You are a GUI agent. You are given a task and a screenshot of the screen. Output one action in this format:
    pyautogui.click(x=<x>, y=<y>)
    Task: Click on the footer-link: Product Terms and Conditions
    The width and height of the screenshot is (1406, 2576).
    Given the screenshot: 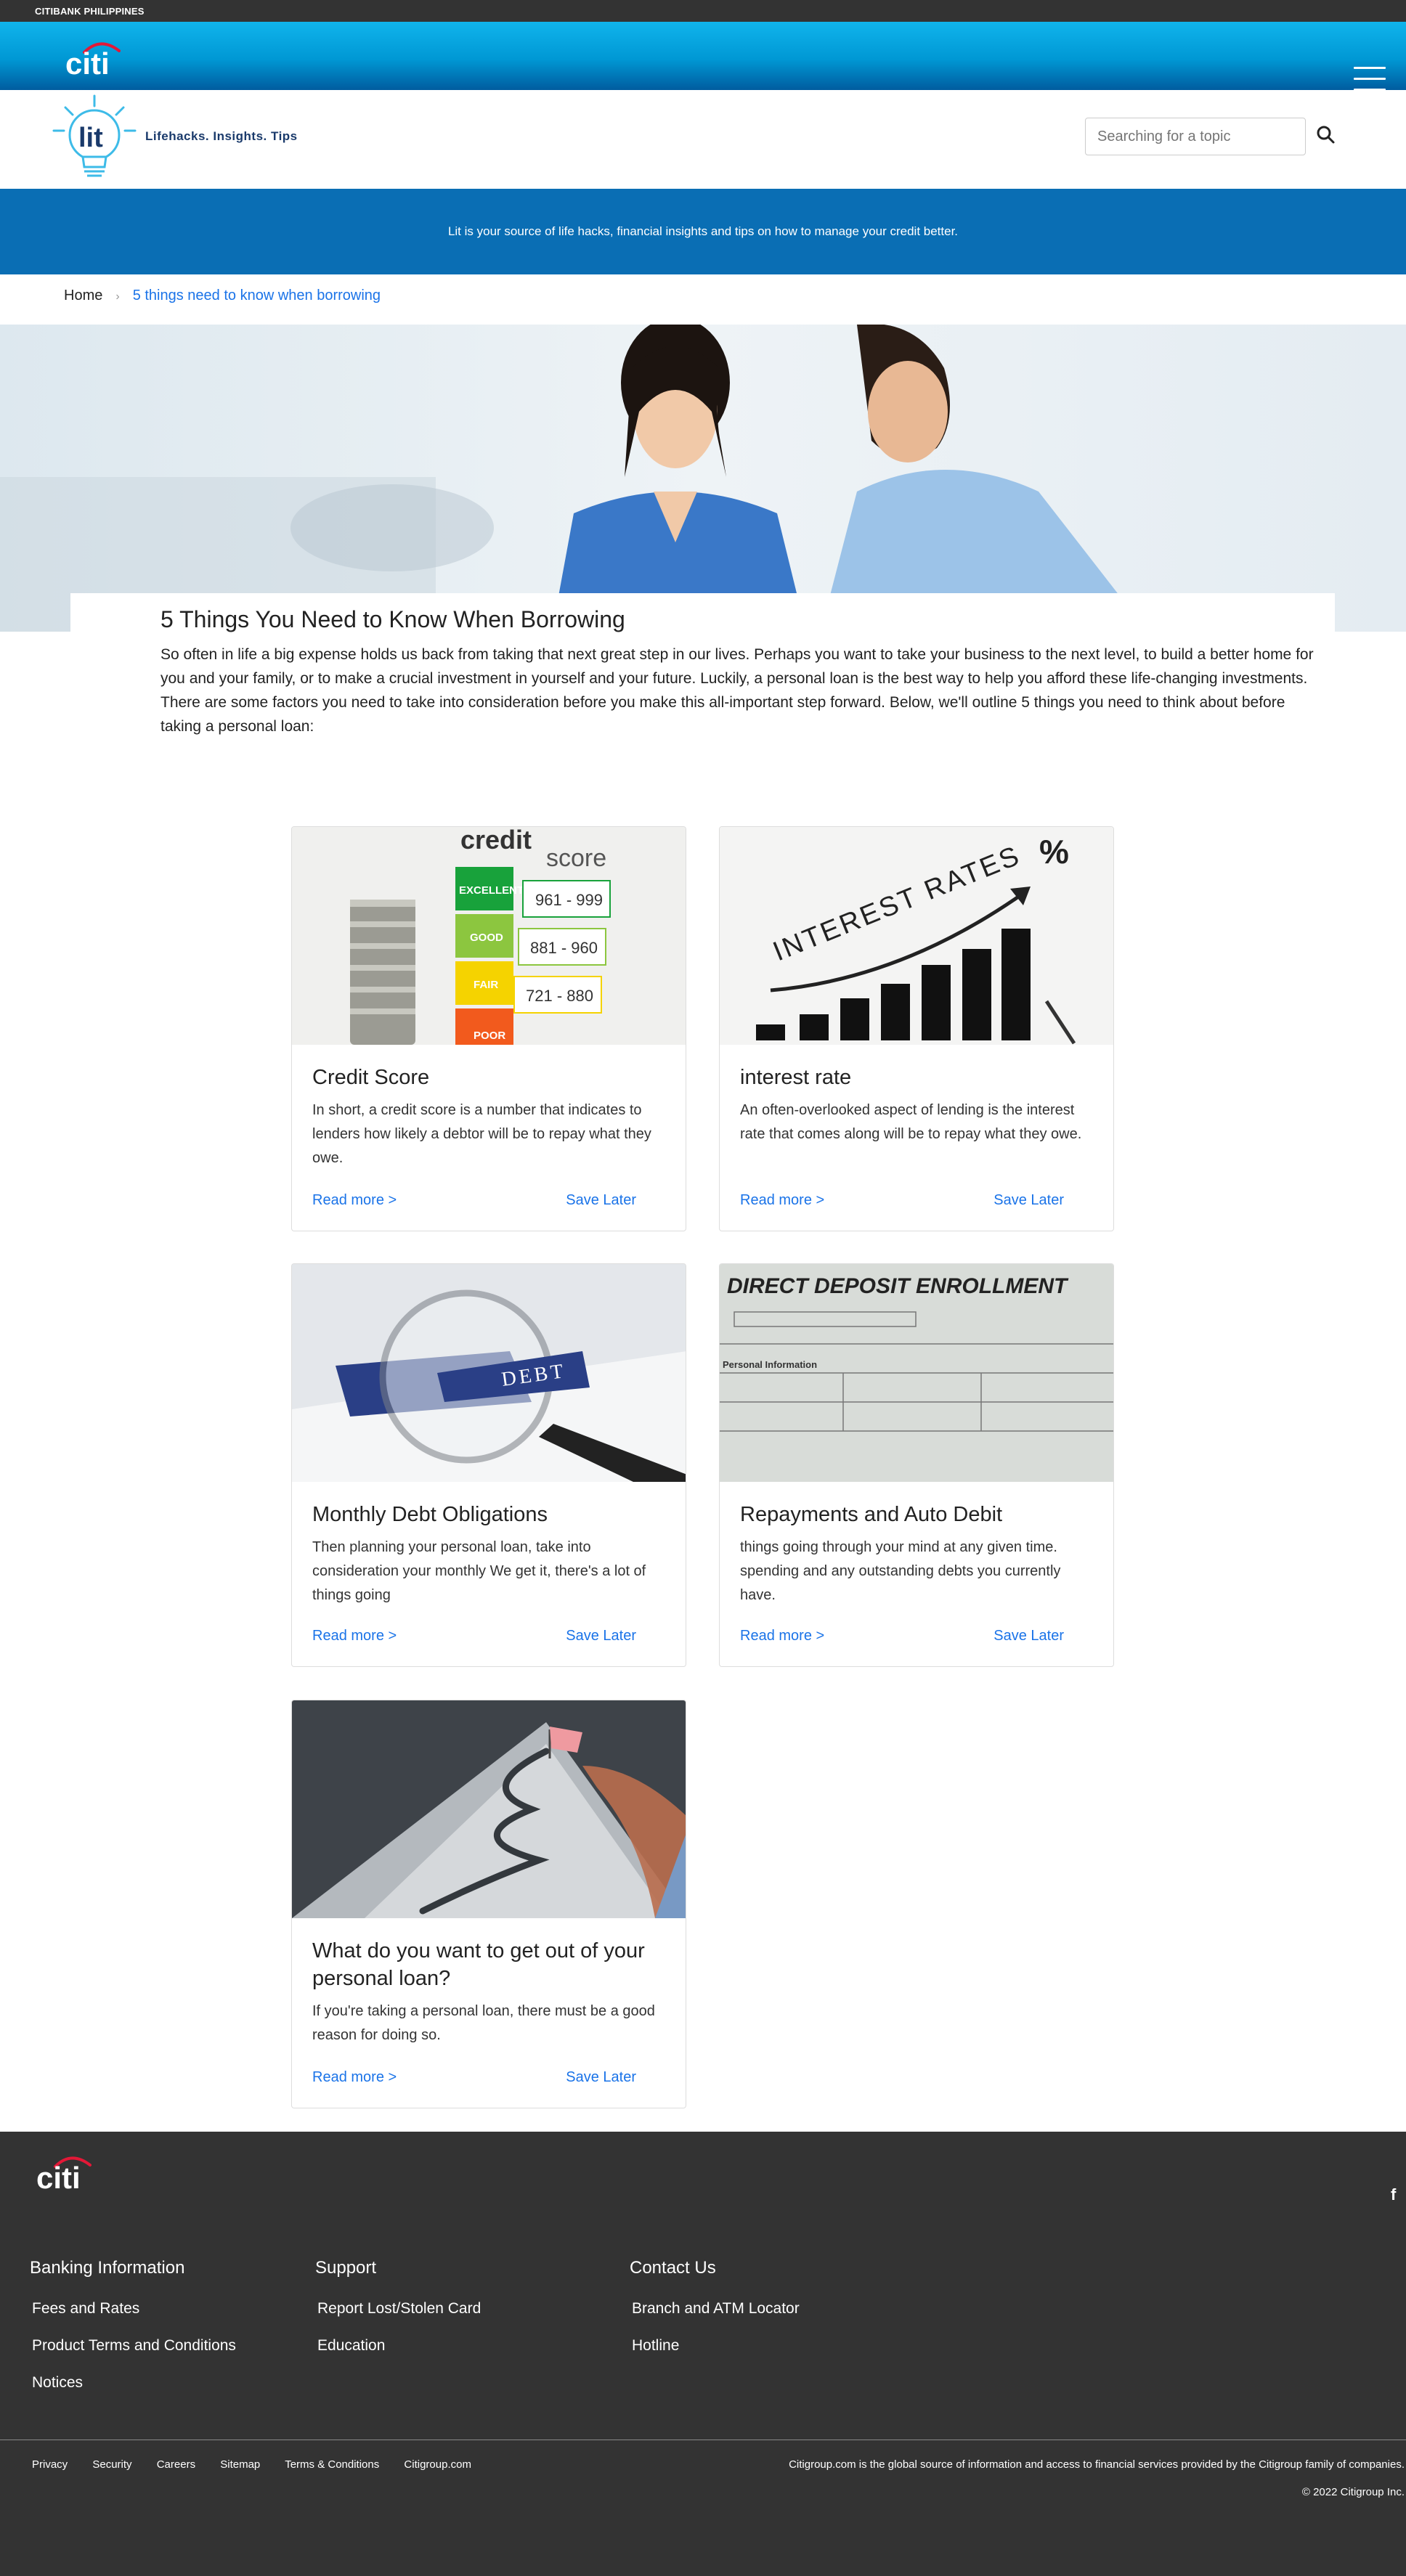 What is the action you would take?
    pyautogui.click(x=133, y=2346)
    